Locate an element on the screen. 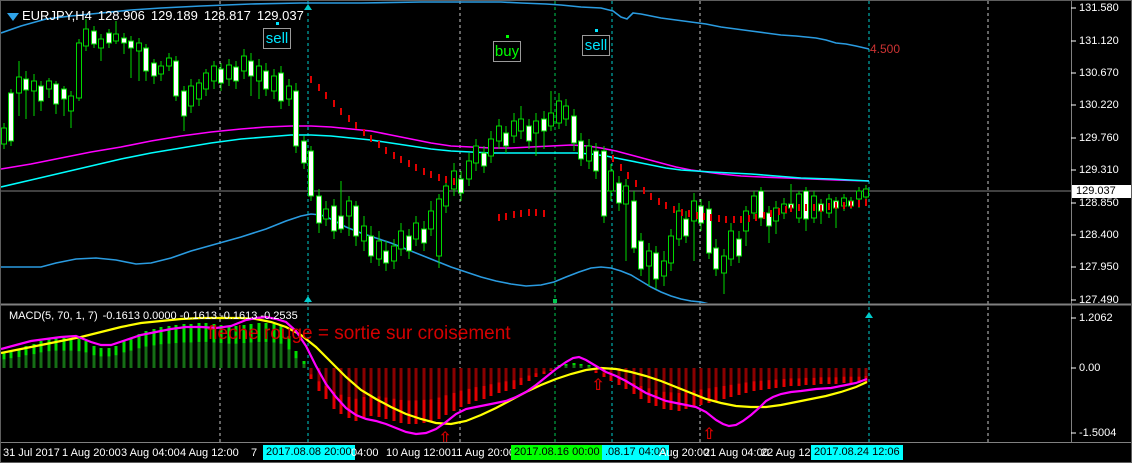 The image size is (1132, 463). price-tick-label: 127.950 is located at coordinates (1099, 267).